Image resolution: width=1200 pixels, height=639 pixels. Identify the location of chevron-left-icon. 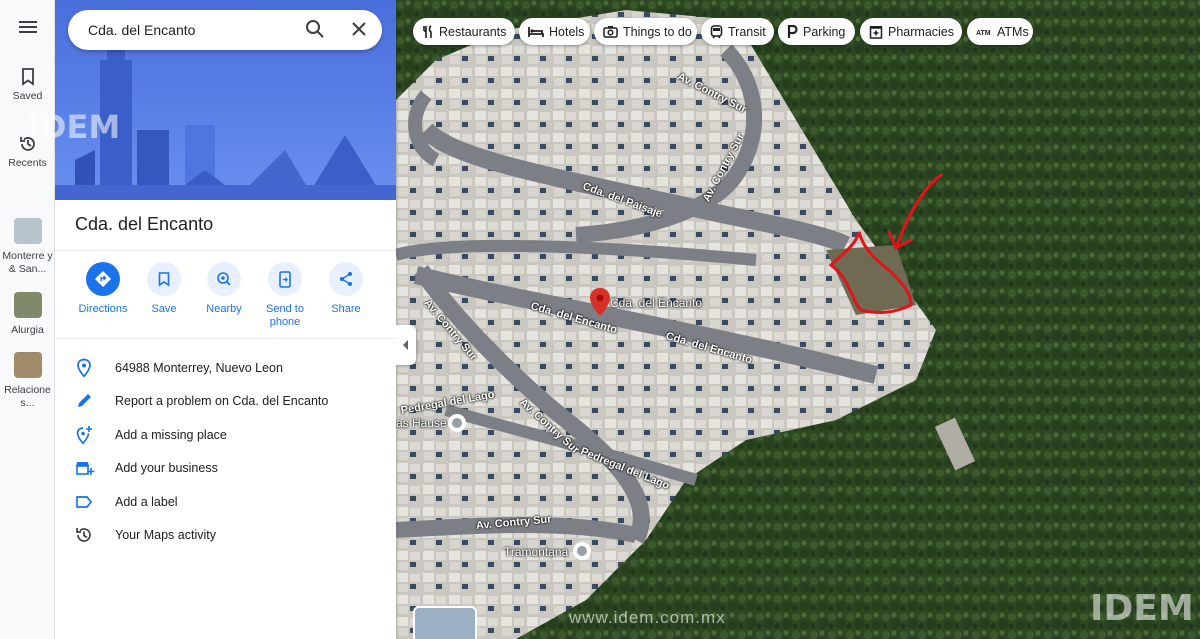
(405, 345).